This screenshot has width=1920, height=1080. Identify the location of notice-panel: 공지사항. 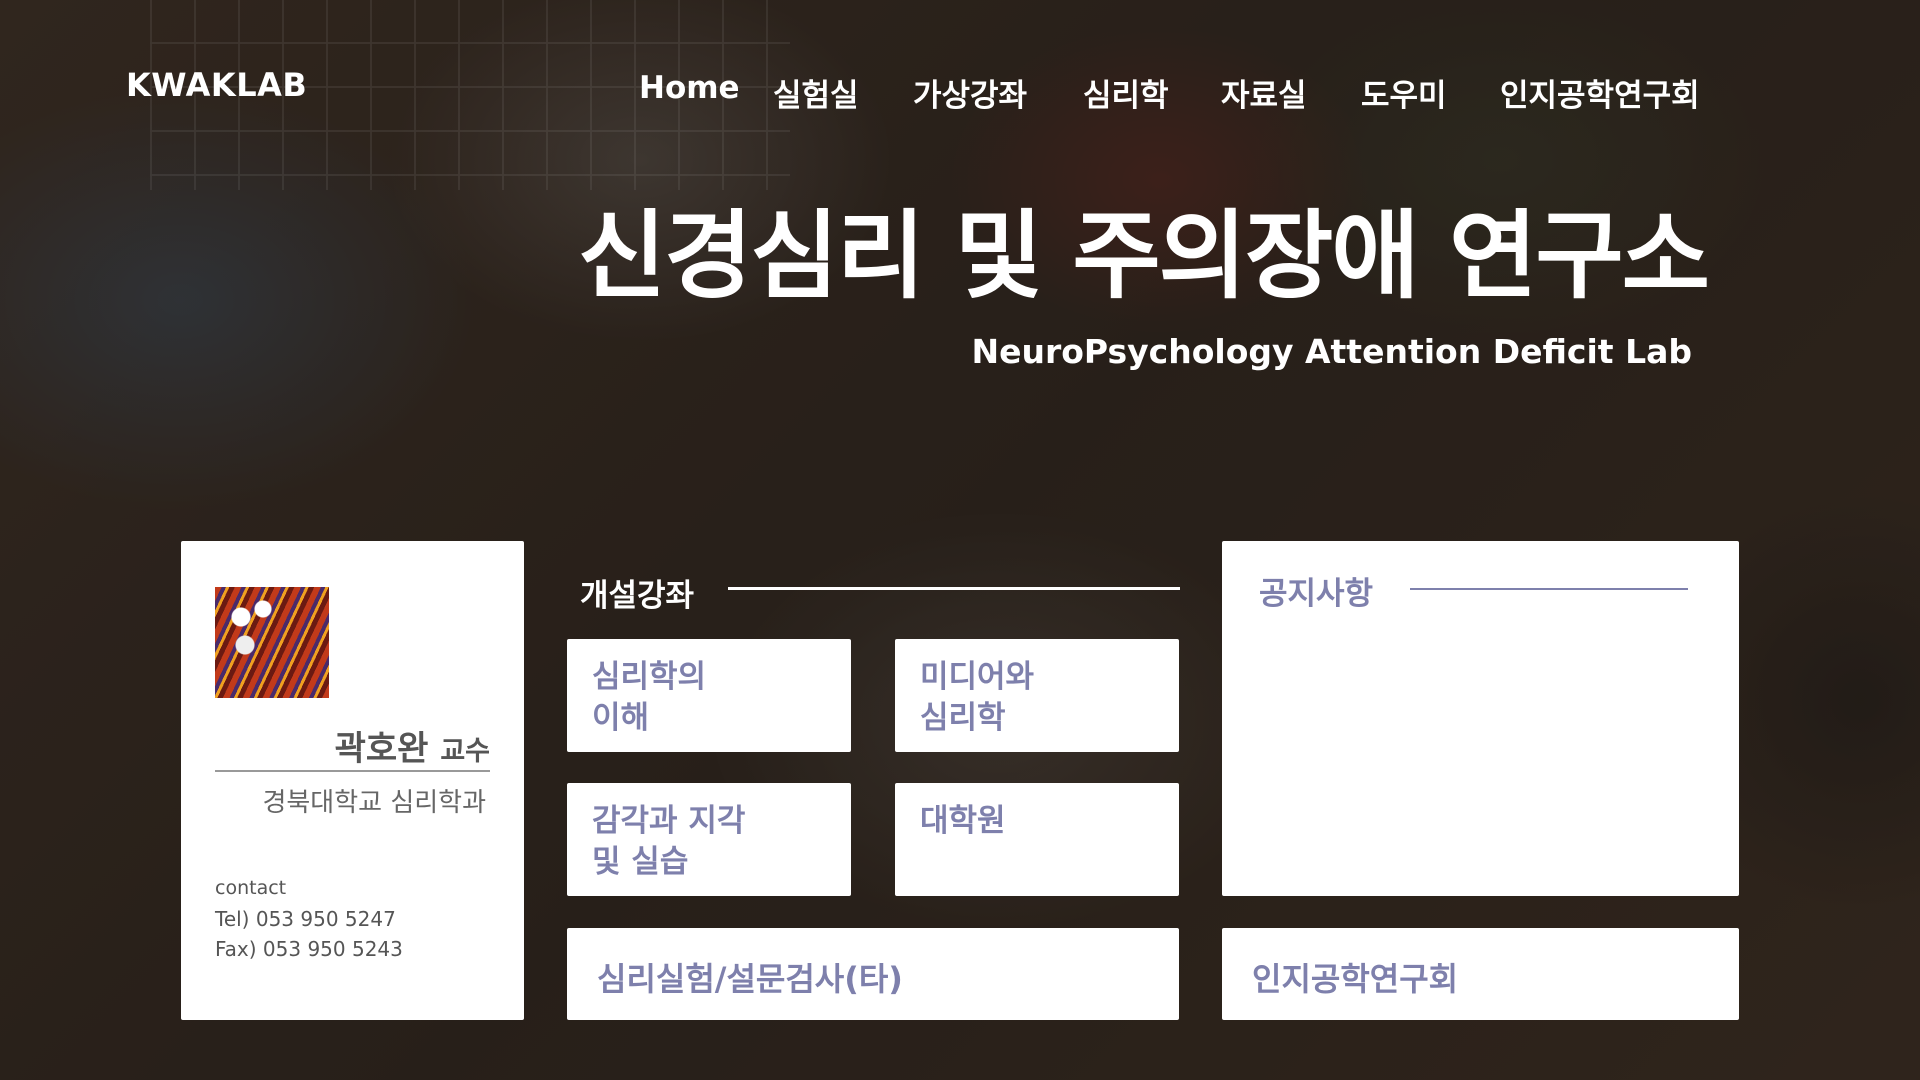
(1480, 718).